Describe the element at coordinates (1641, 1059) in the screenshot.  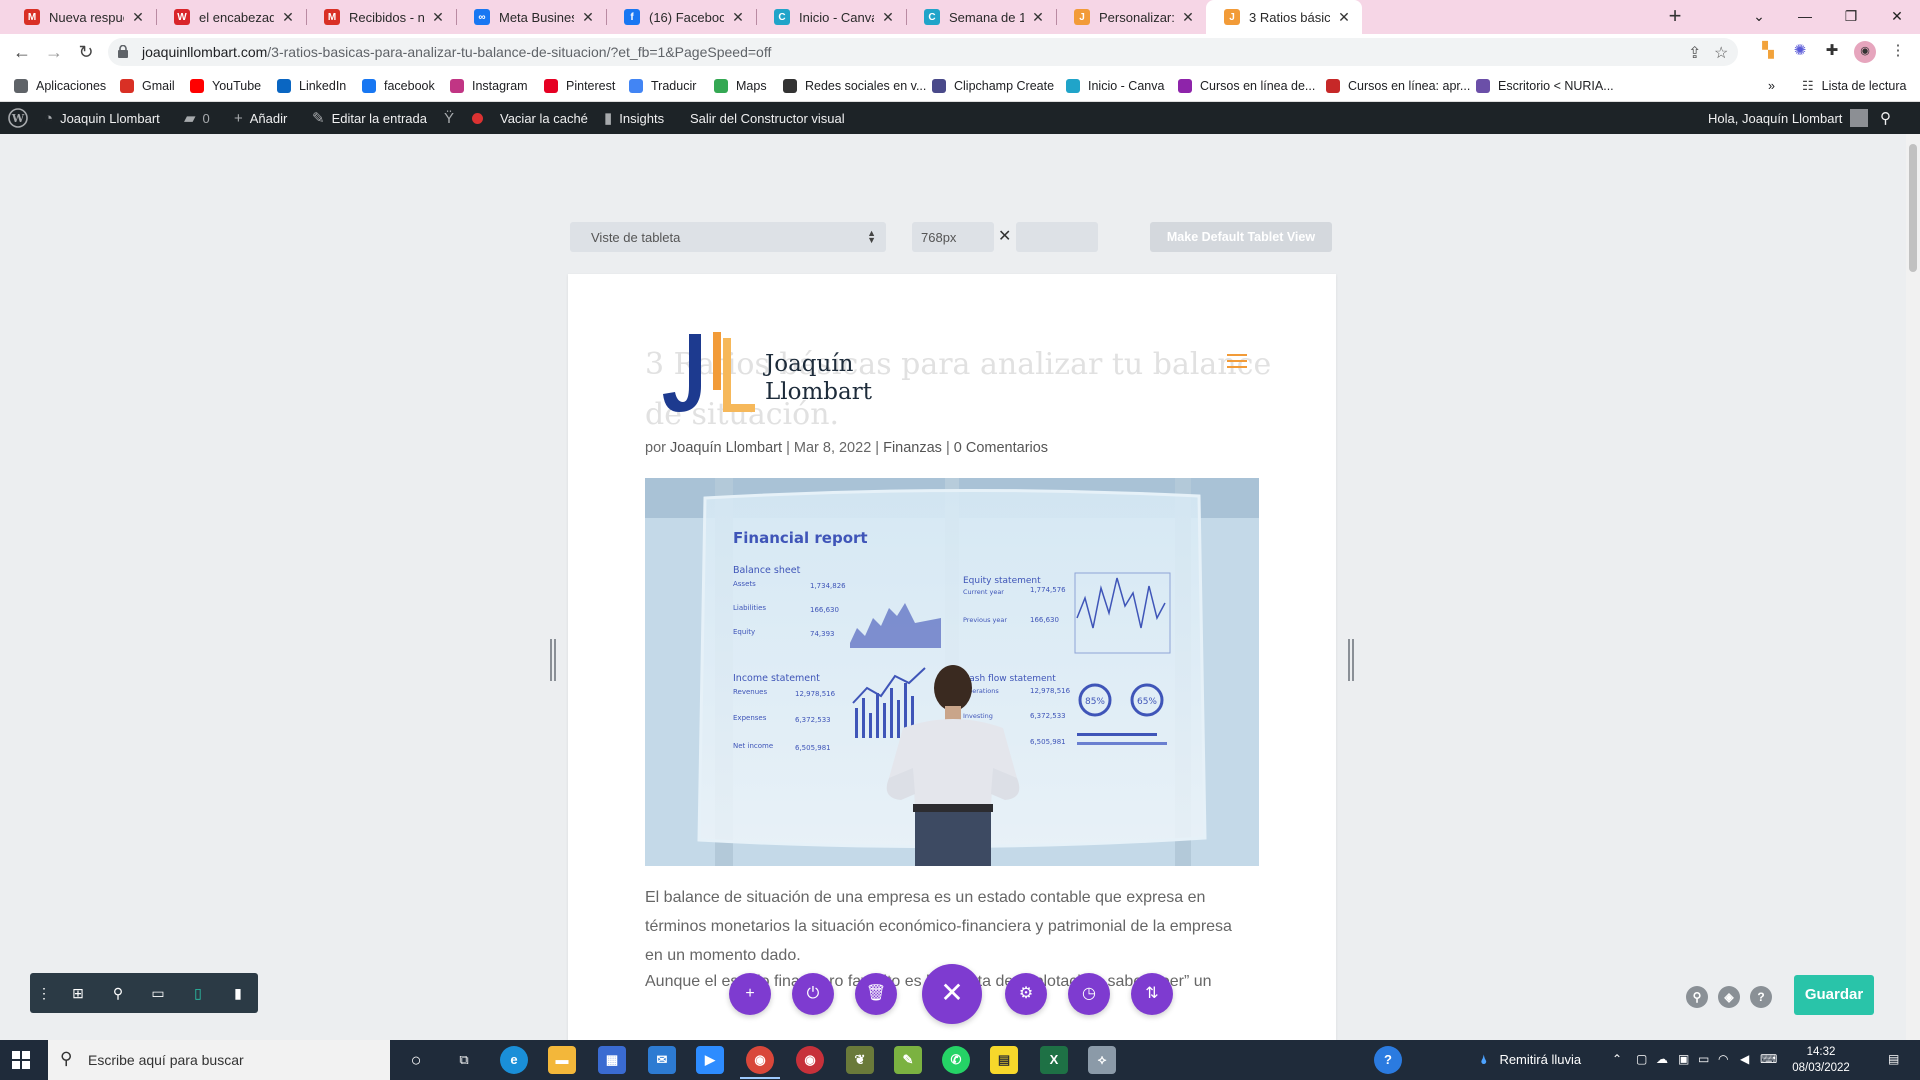
I see `tray-app-icon: ▢` at that location.